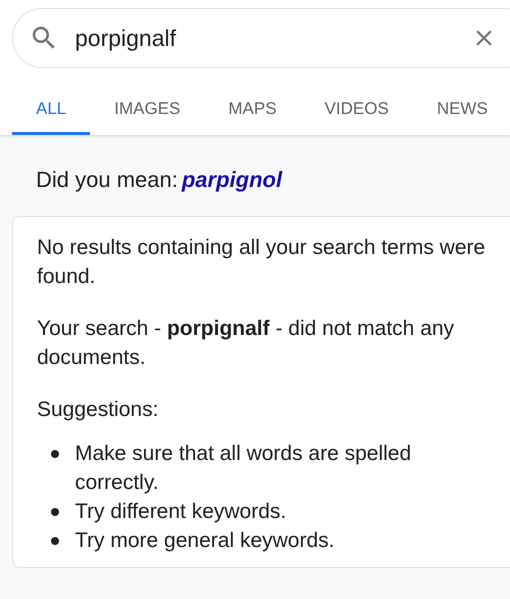 The image size is (510, 599). I want to click on suggestion-link: parpignol, so click(232, 179).